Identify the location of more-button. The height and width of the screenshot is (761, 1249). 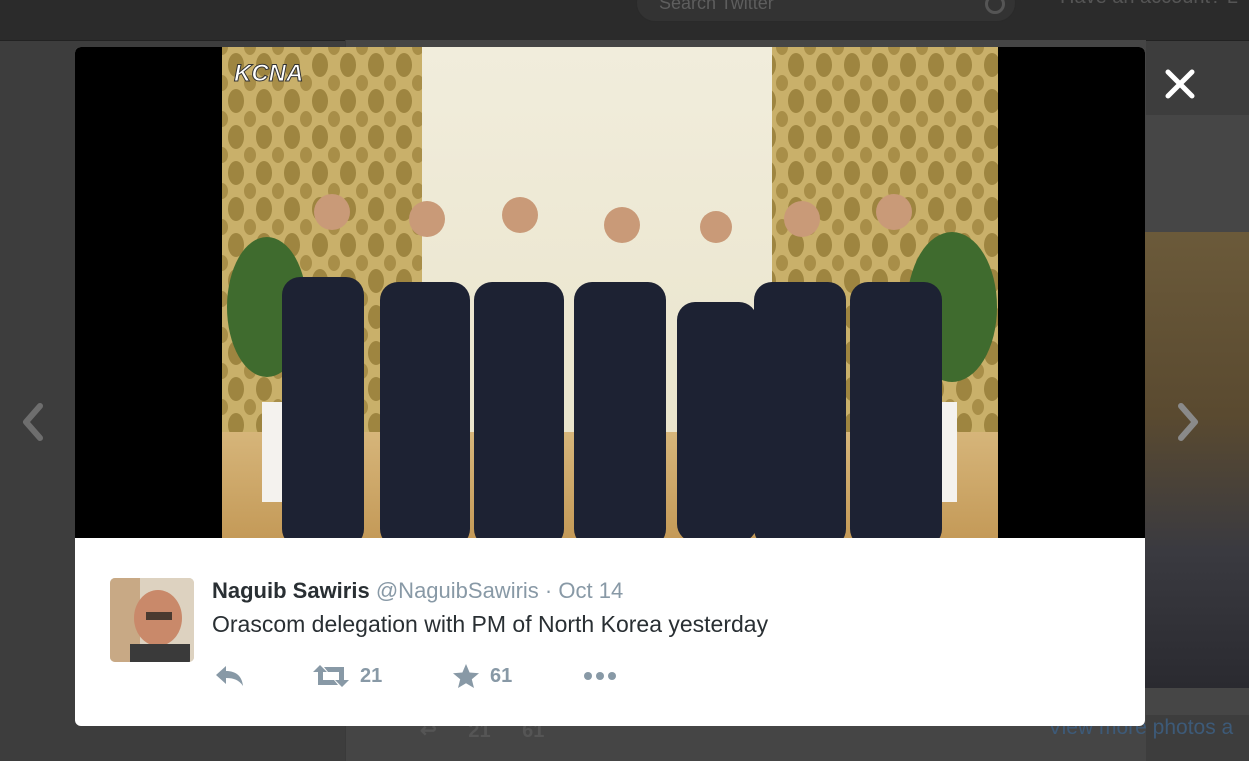
(600, 676).